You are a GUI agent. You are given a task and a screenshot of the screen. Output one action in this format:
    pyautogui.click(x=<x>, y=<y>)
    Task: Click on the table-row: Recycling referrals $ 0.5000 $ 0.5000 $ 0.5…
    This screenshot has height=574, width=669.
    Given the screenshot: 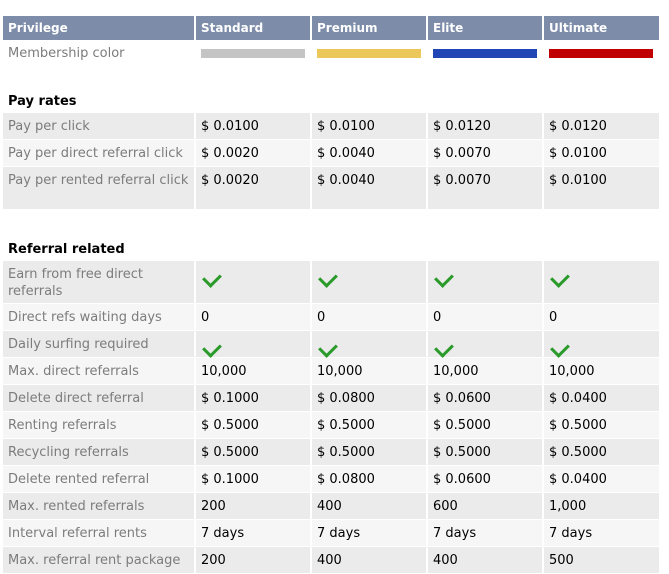 What is the action you would take?
    pyautogui.click(x=331, y=452)
    